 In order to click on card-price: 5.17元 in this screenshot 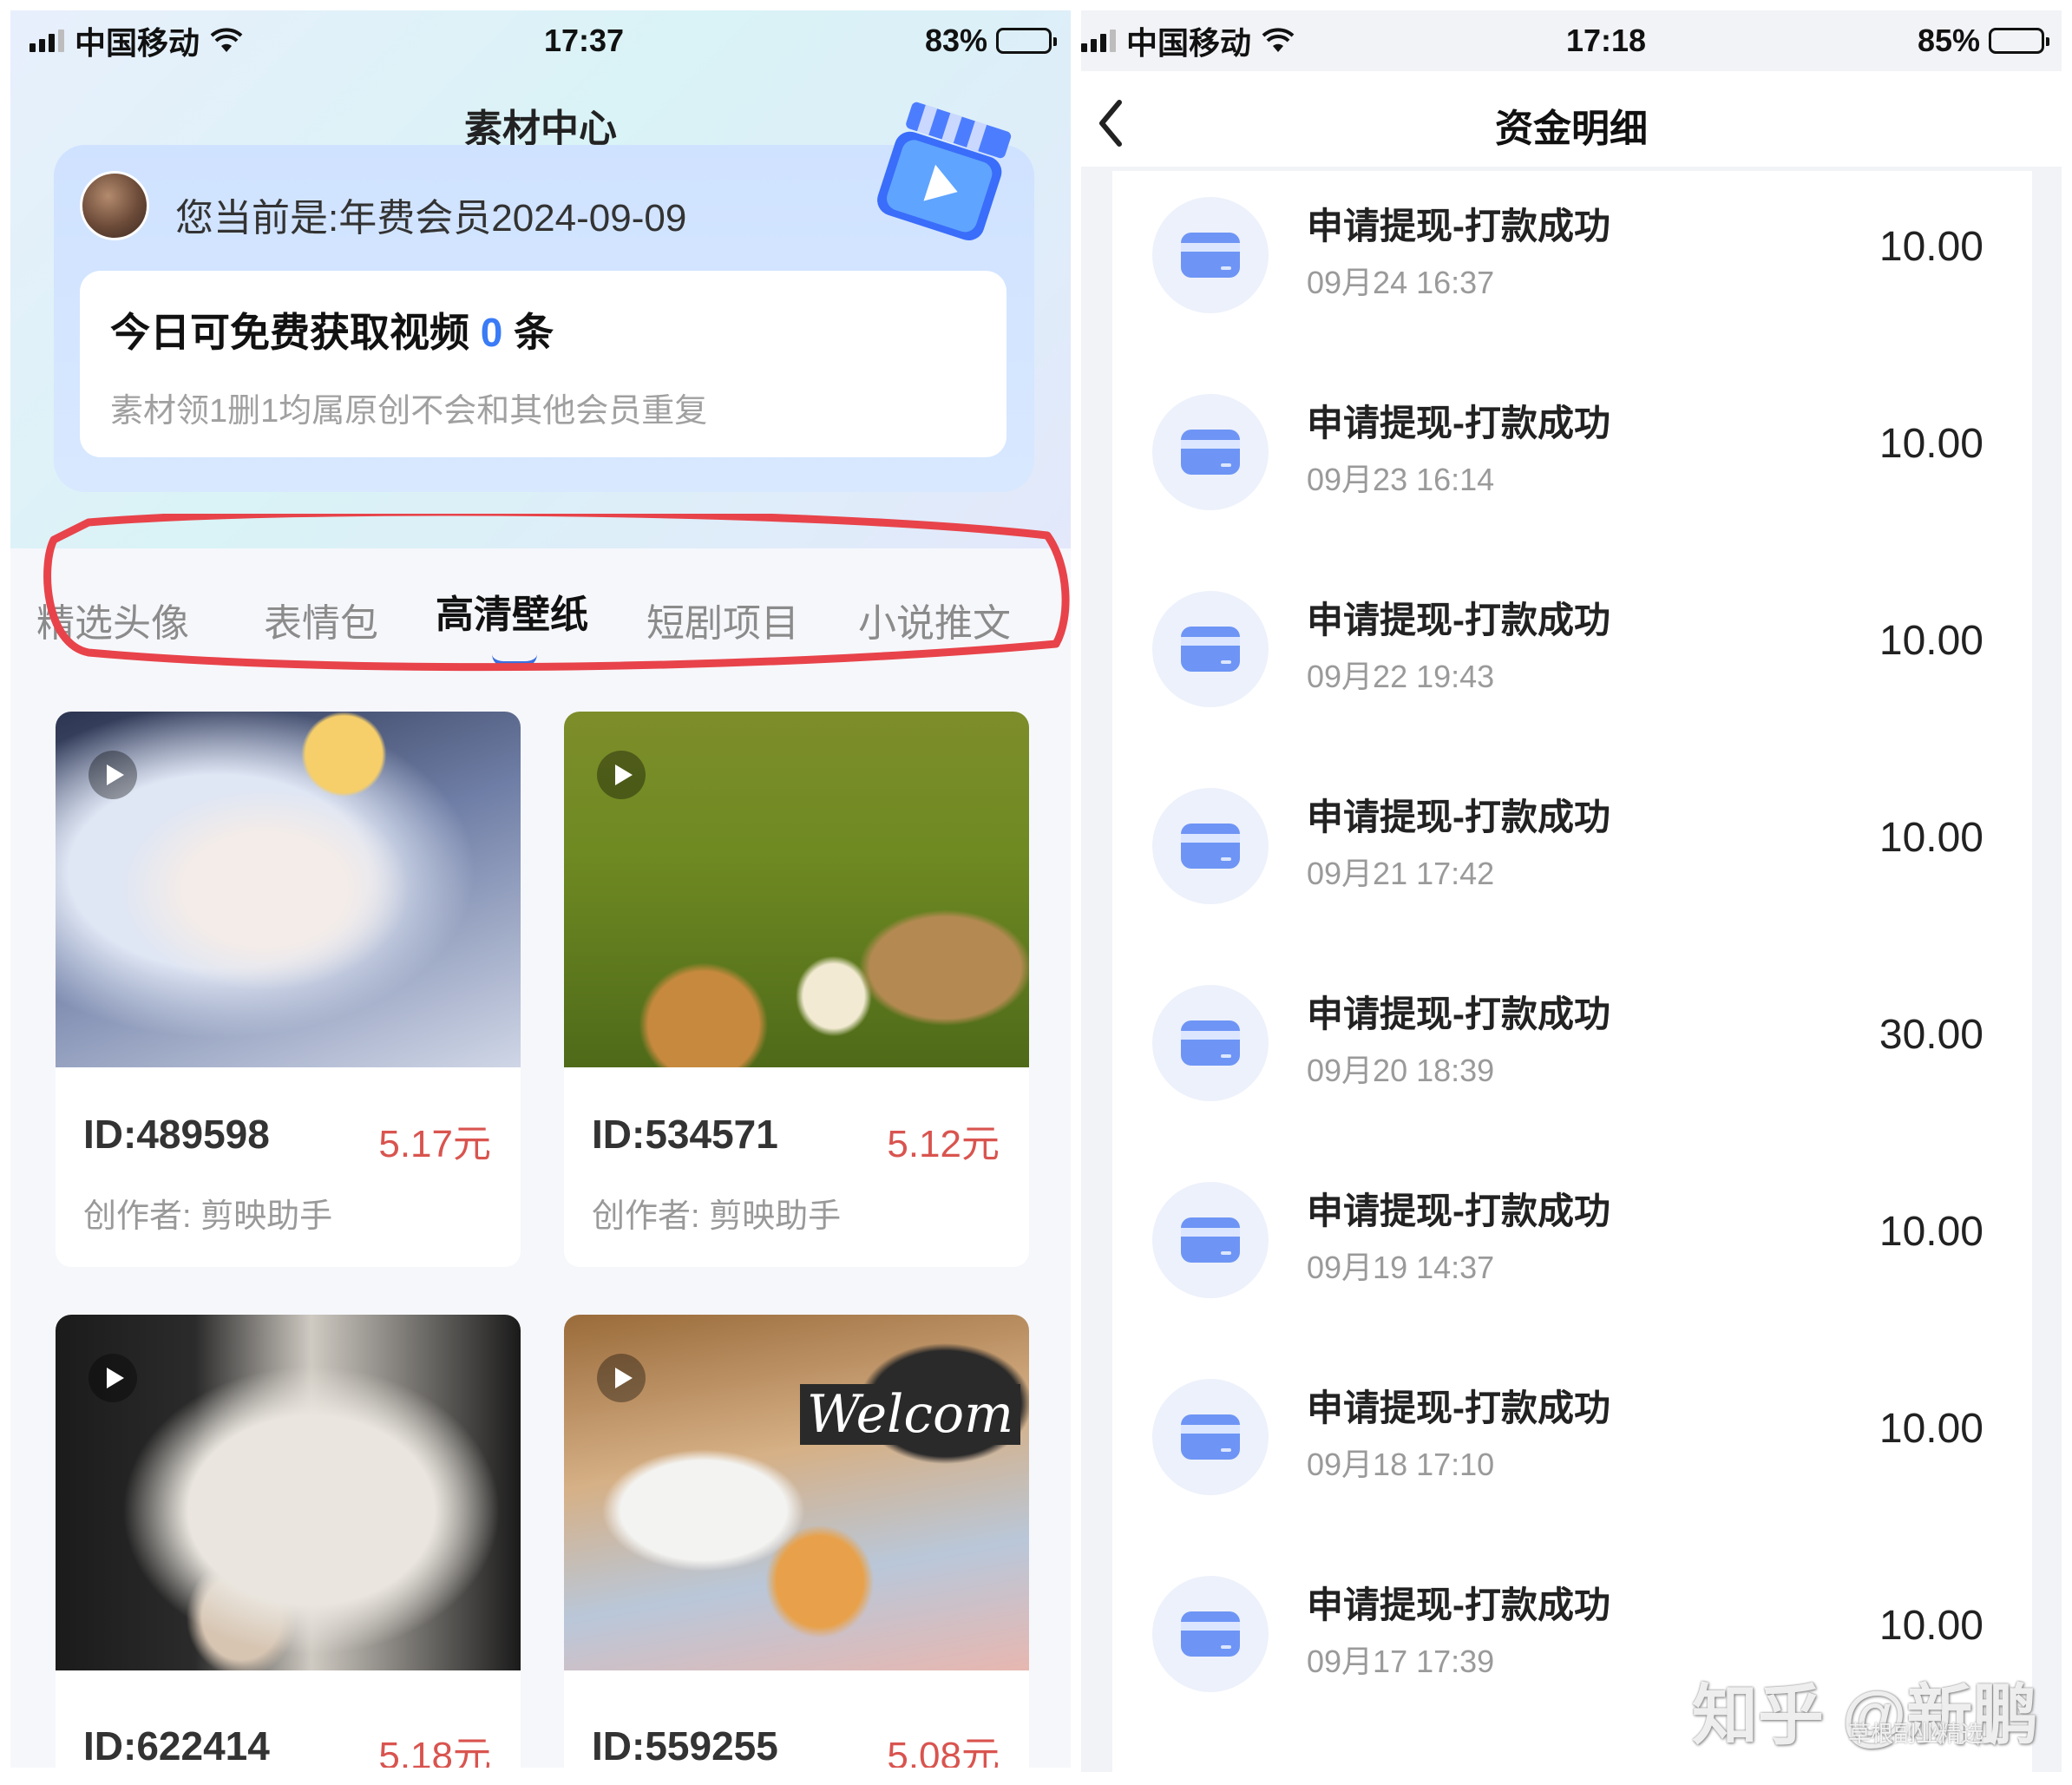, I will do `click(434, 1144)`.